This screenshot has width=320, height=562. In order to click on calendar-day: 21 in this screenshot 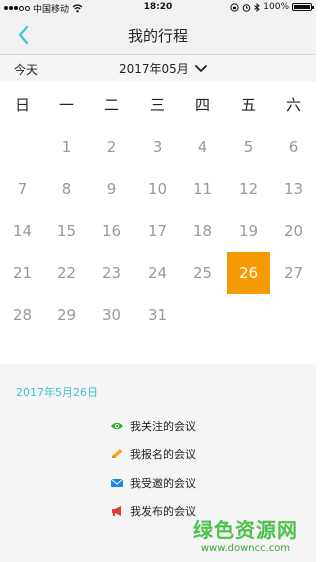, I will do `click(22, 273)`.